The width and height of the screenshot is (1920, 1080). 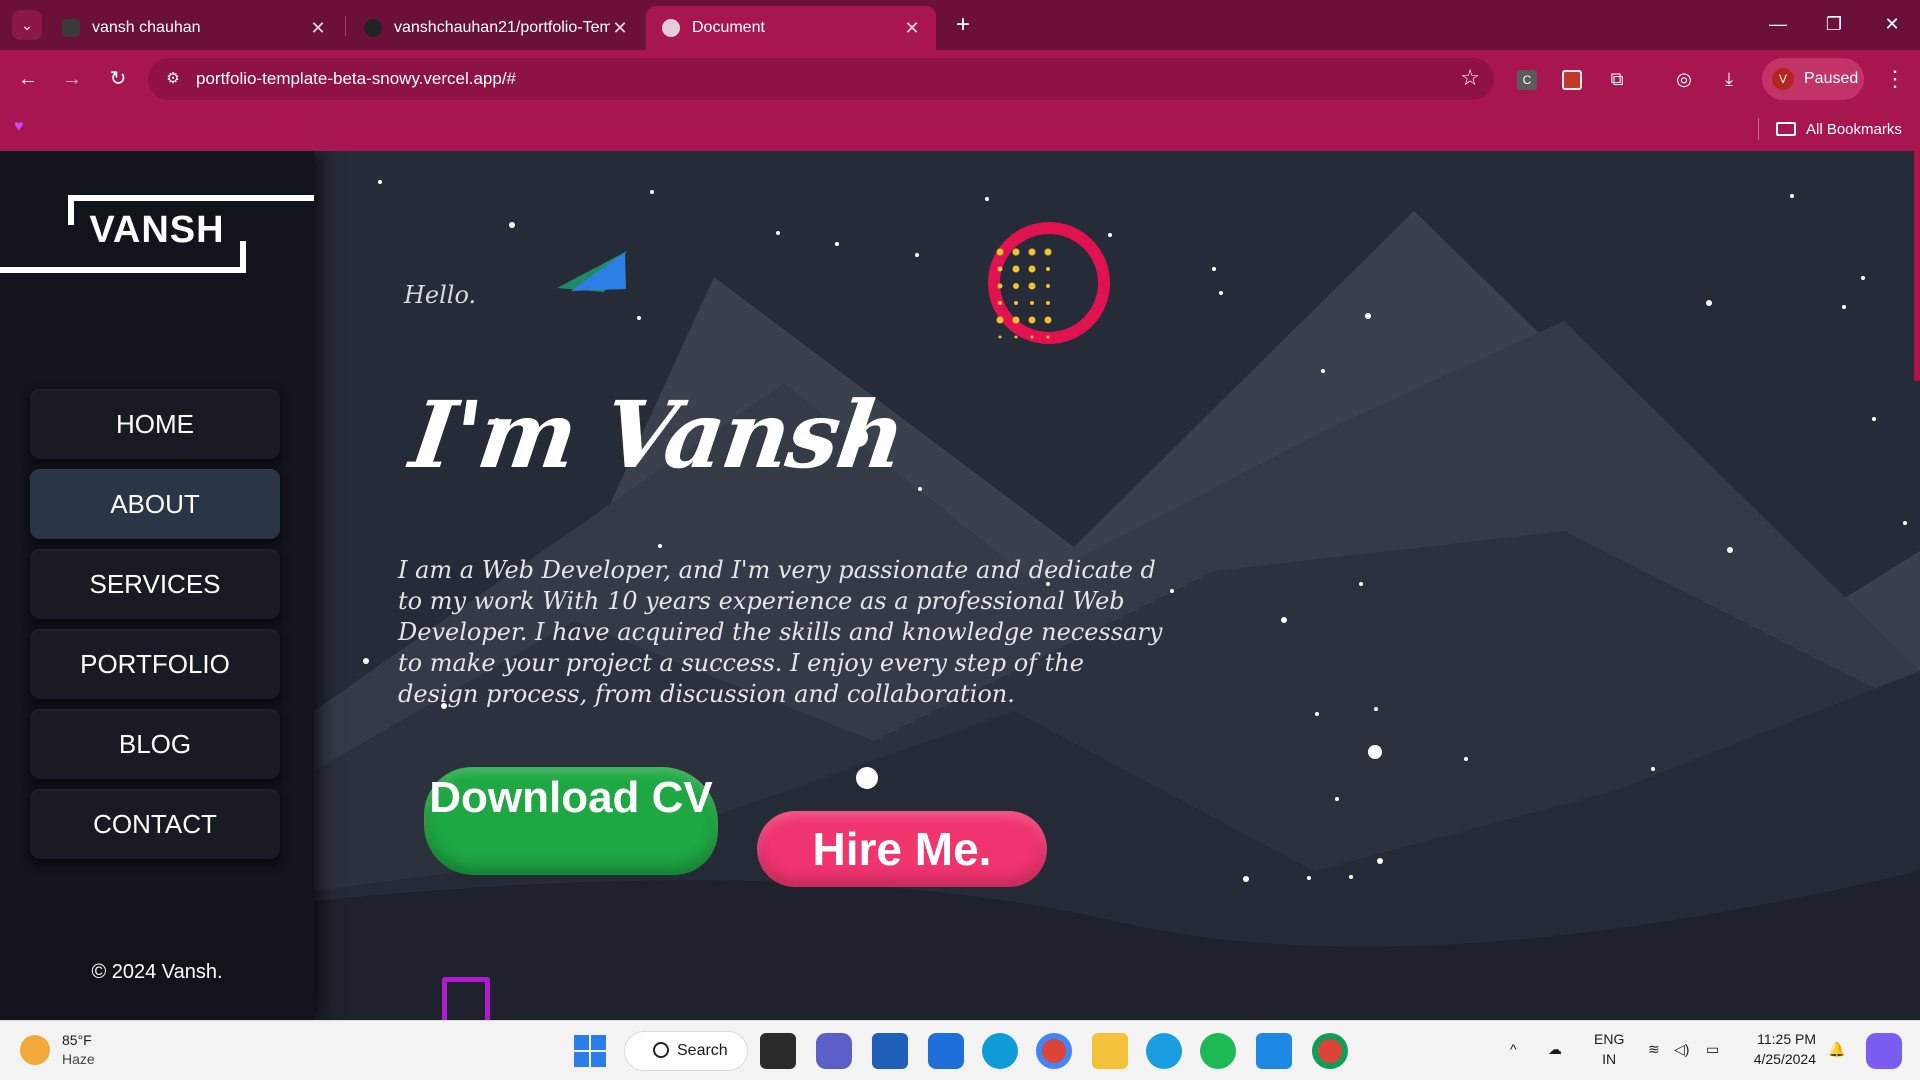 I want to click on weather-temperature: 85°F, so click(x=77, y=1040).